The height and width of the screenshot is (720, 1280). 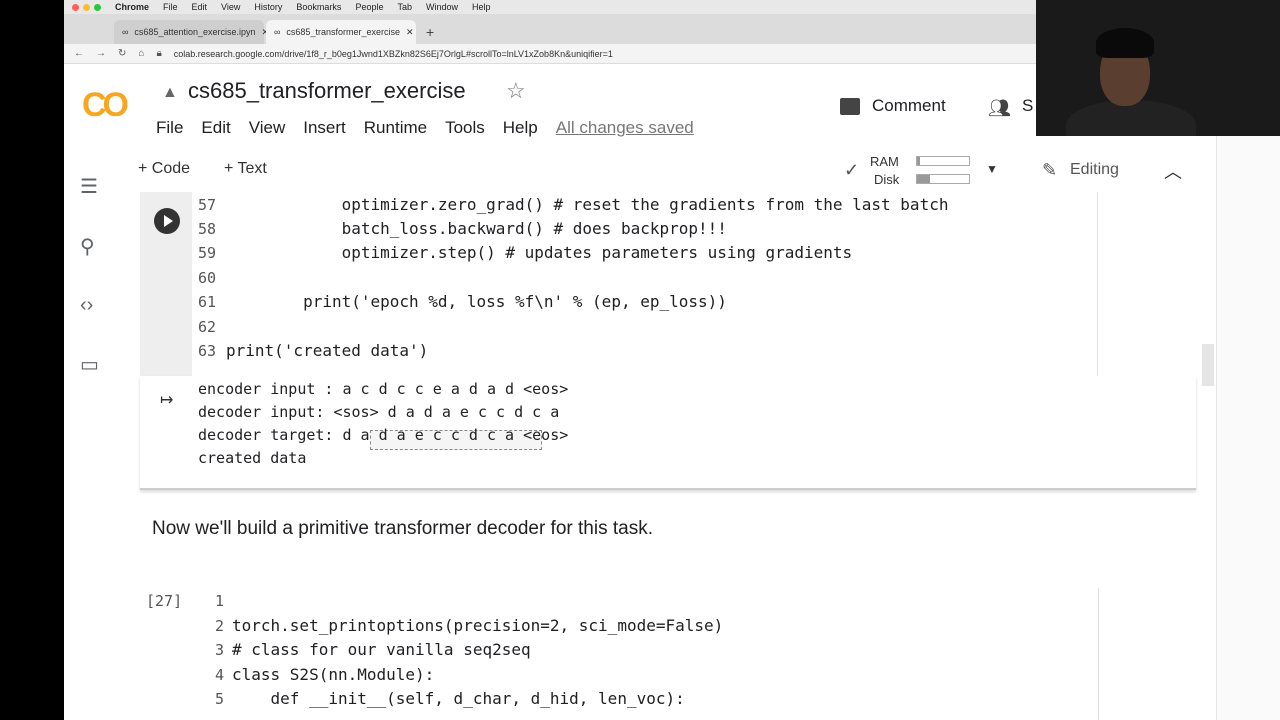 What do you see at coordinates (625, 128) in the screenshot?
I see `save-status: All changes saved` at bounding box center [625, 128].